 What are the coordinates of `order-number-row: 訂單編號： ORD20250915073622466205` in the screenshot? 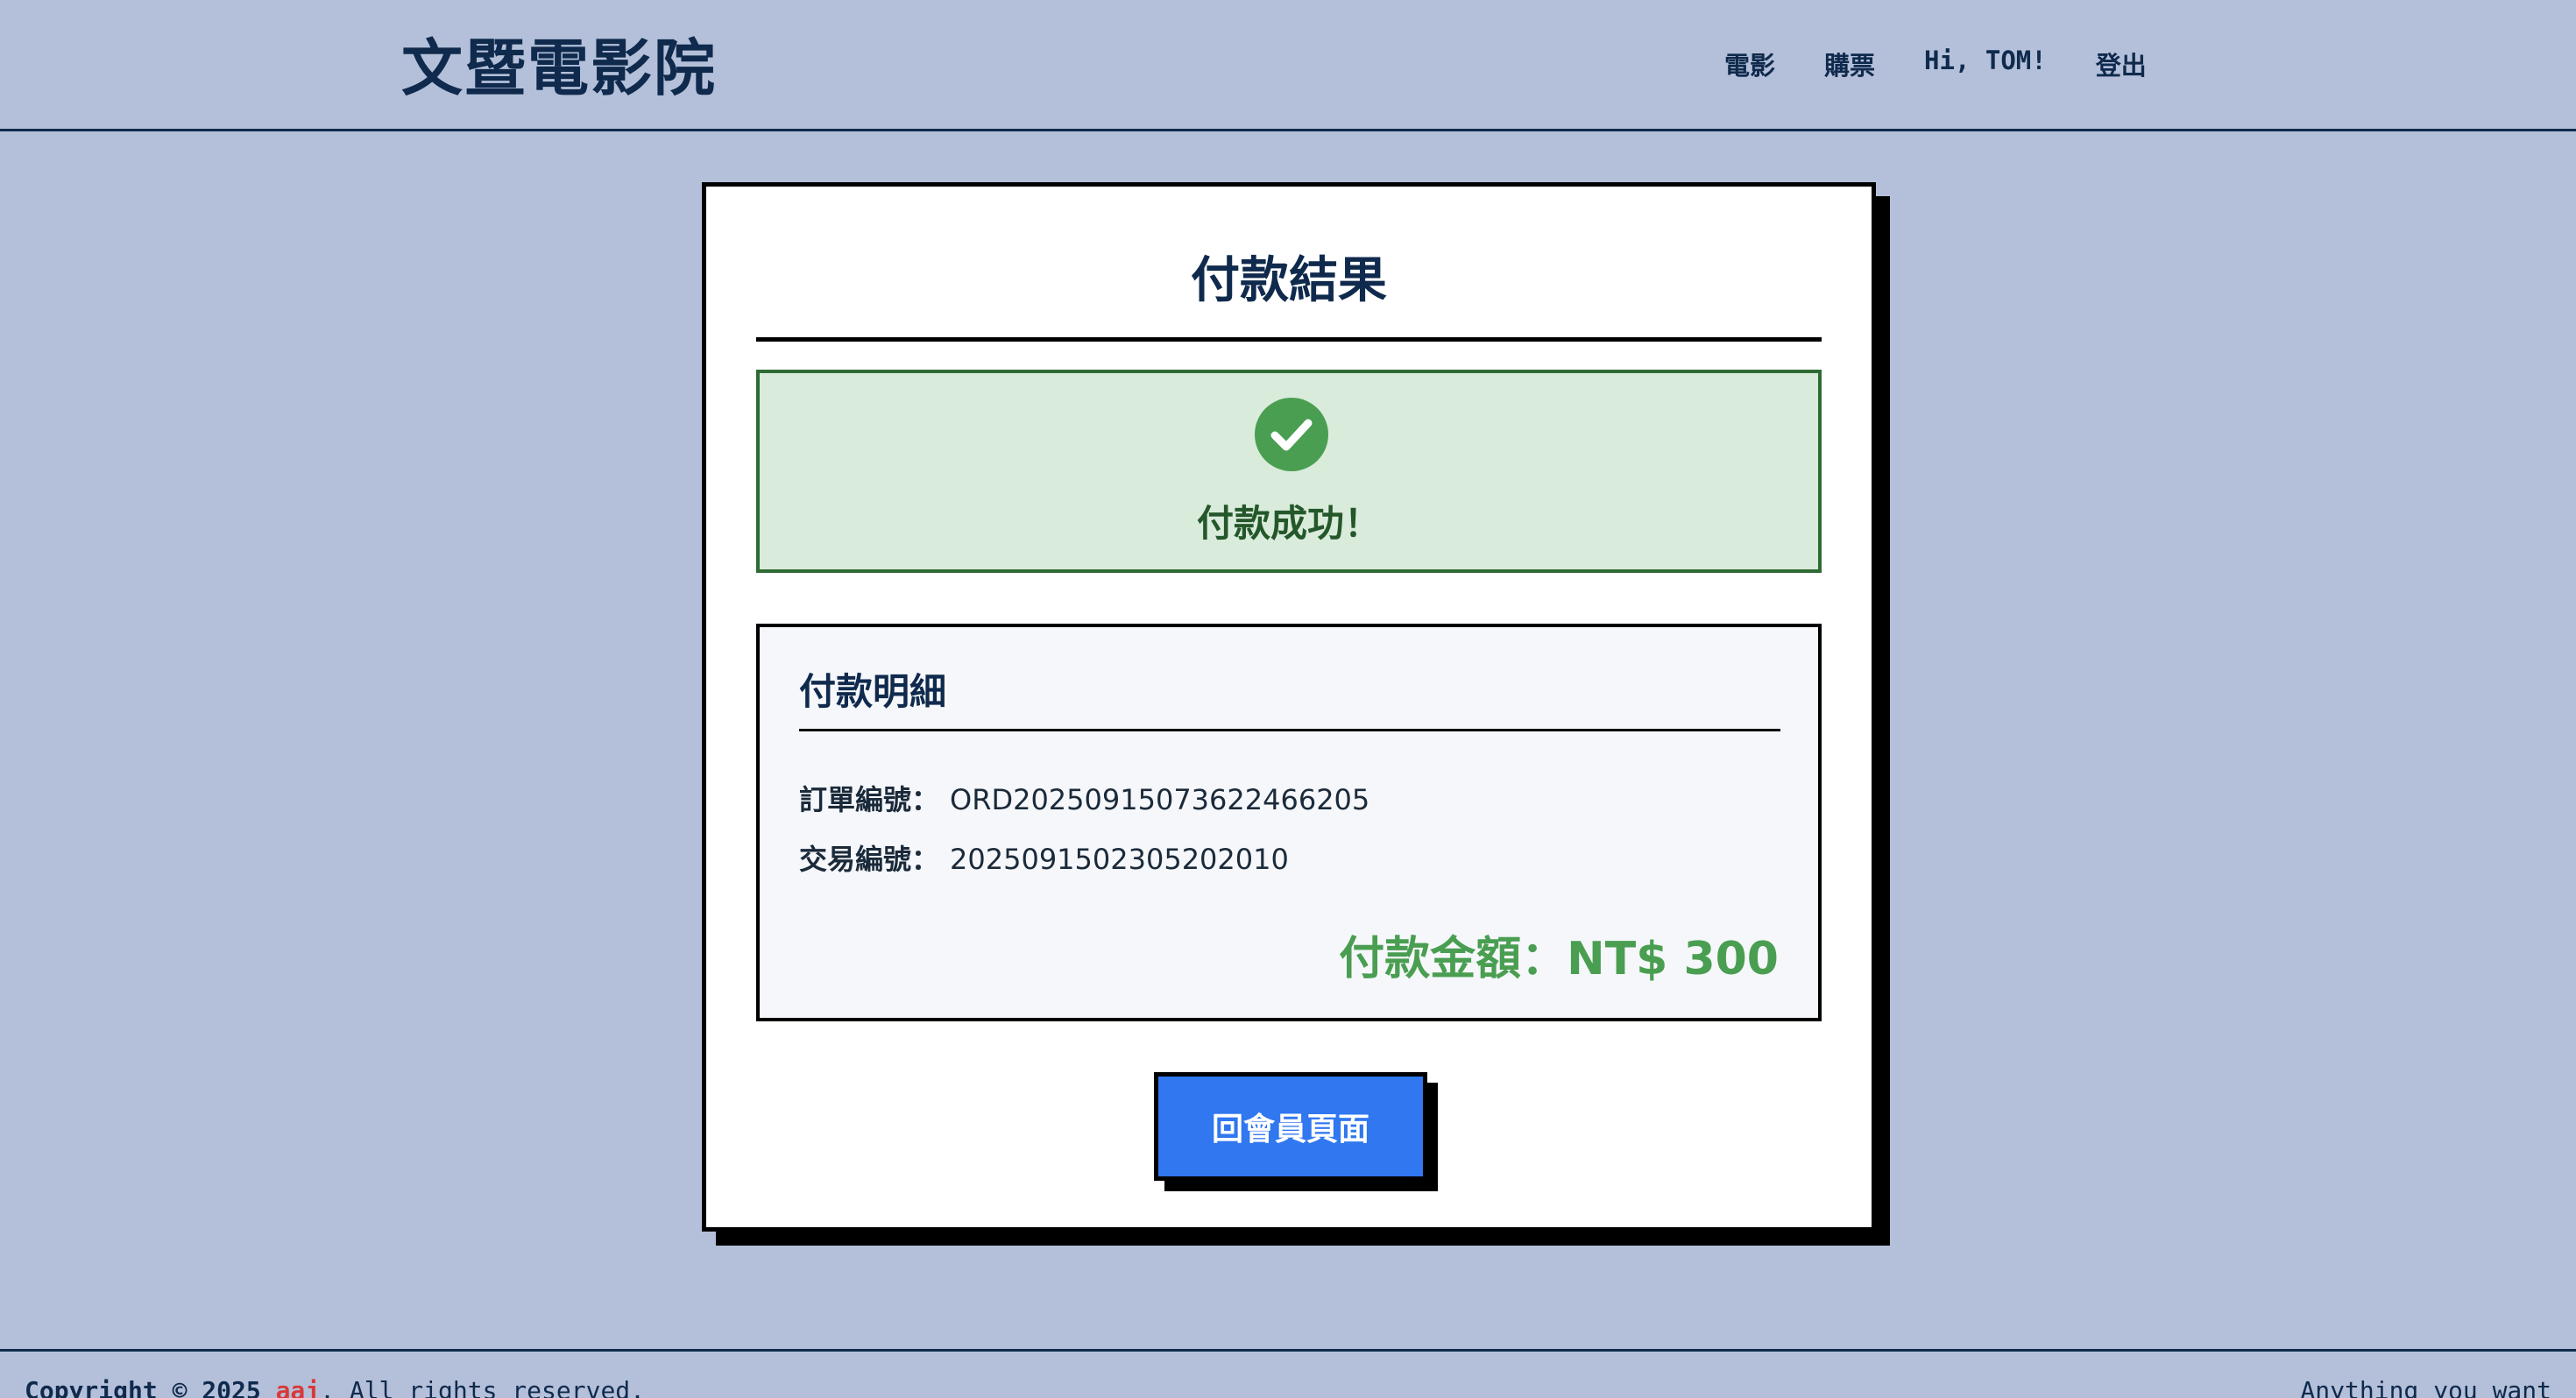 It's located at (1084, 798).